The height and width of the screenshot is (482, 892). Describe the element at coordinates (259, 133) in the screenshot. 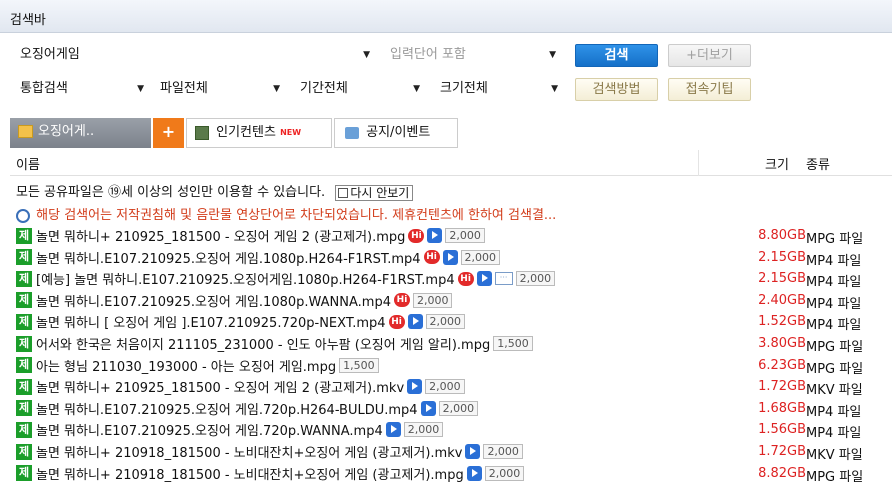

I see `tab-popular-content: 인기컨텐츠 NEW` at that location.